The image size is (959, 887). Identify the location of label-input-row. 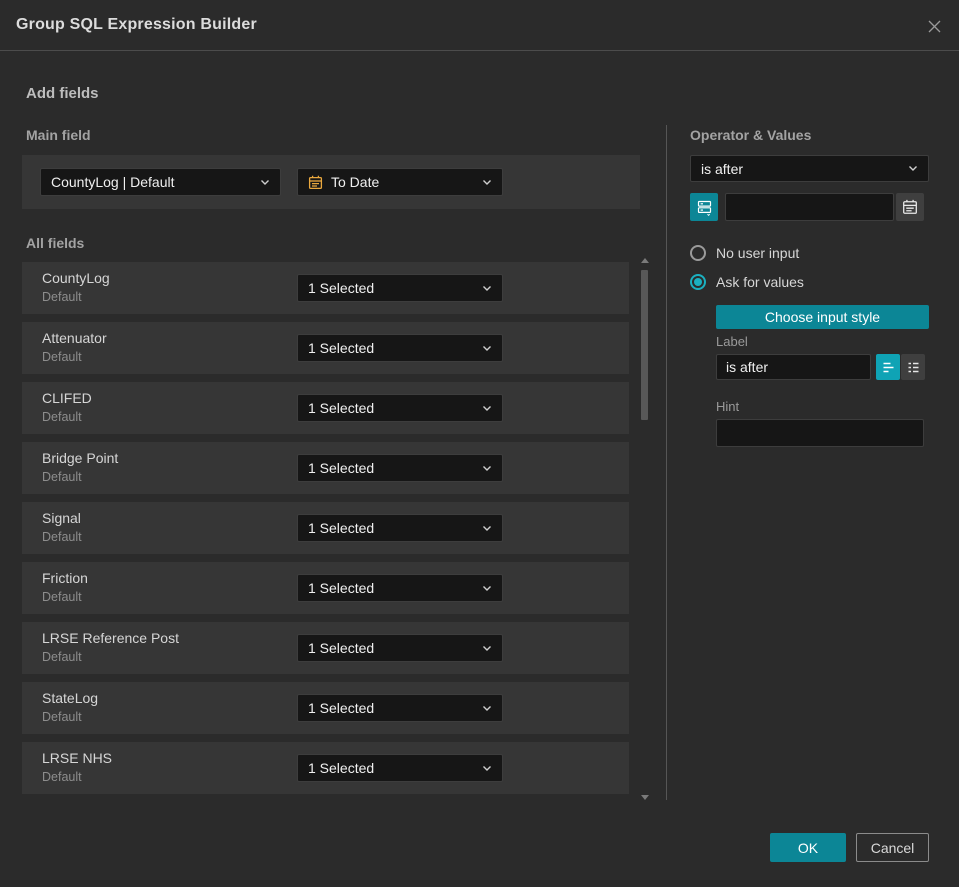
(820, 367).